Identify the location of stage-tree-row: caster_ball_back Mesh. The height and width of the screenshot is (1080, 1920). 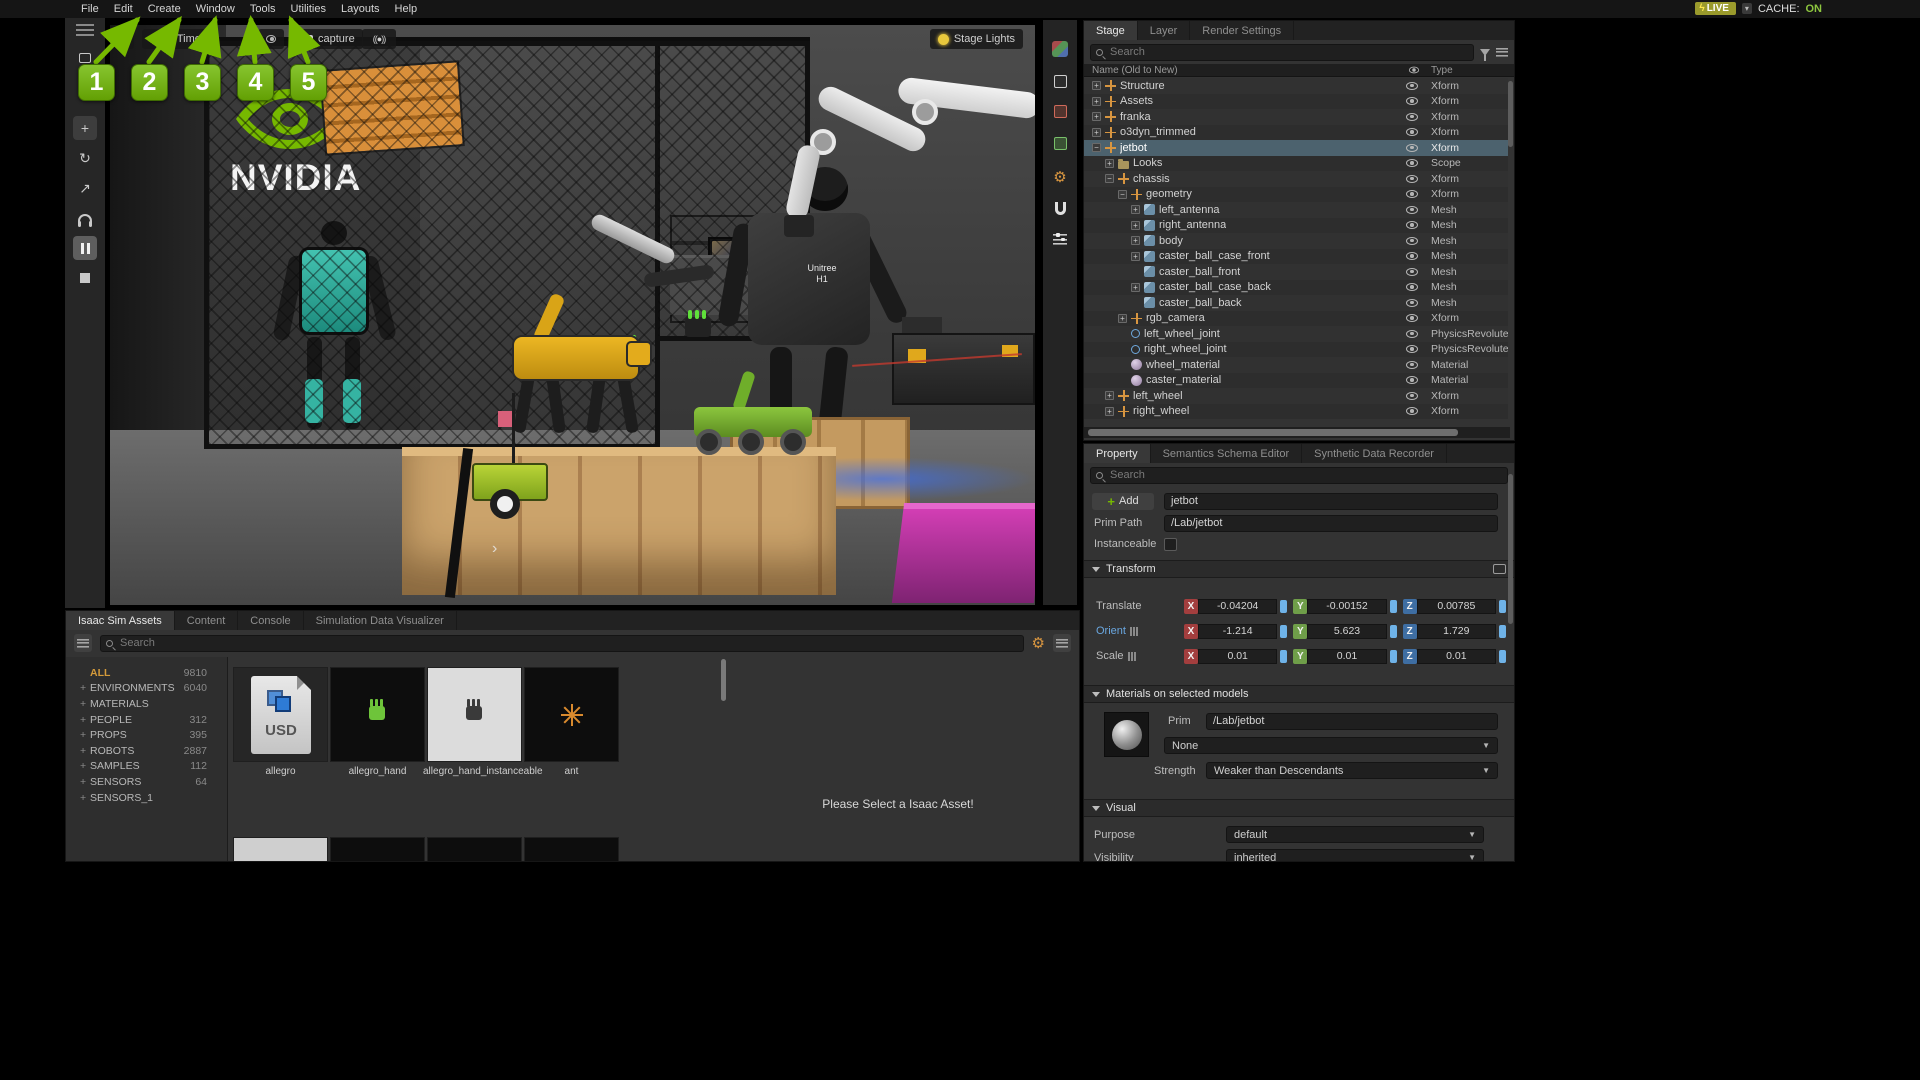
(1296, 303).